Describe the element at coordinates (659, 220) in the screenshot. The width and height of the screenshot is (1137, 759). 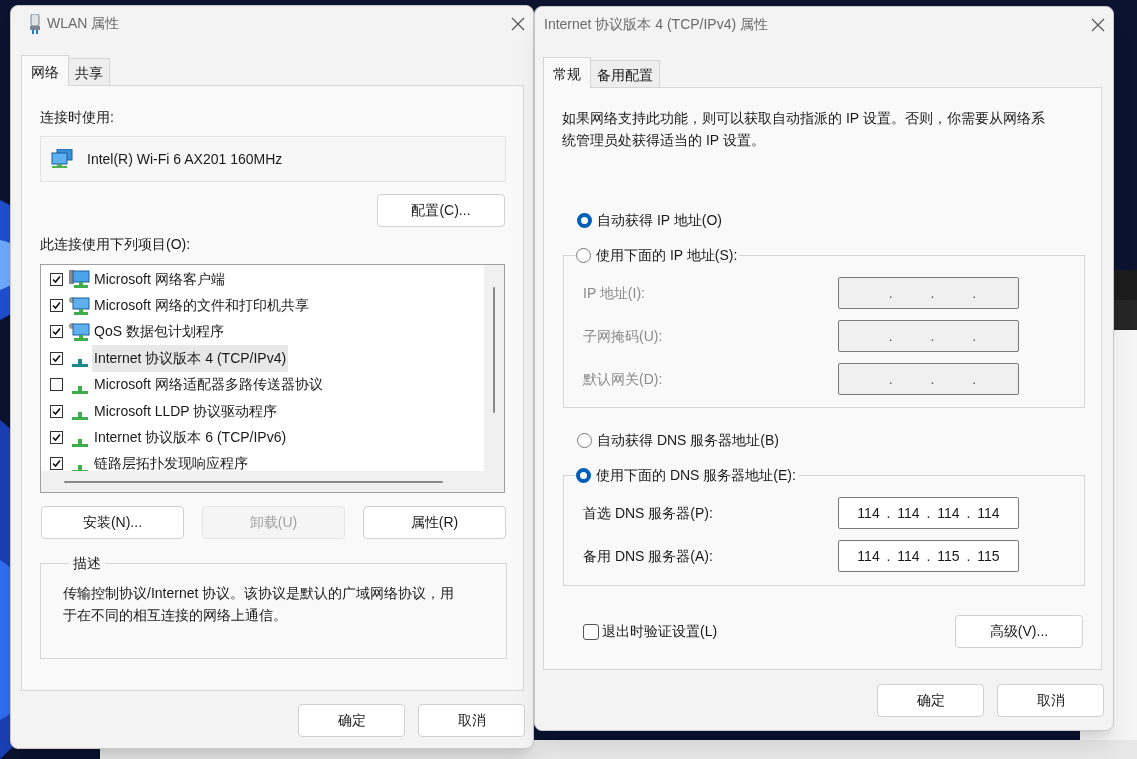
I see `radio-label: 自动获得 IP 地址(O)` at that location.